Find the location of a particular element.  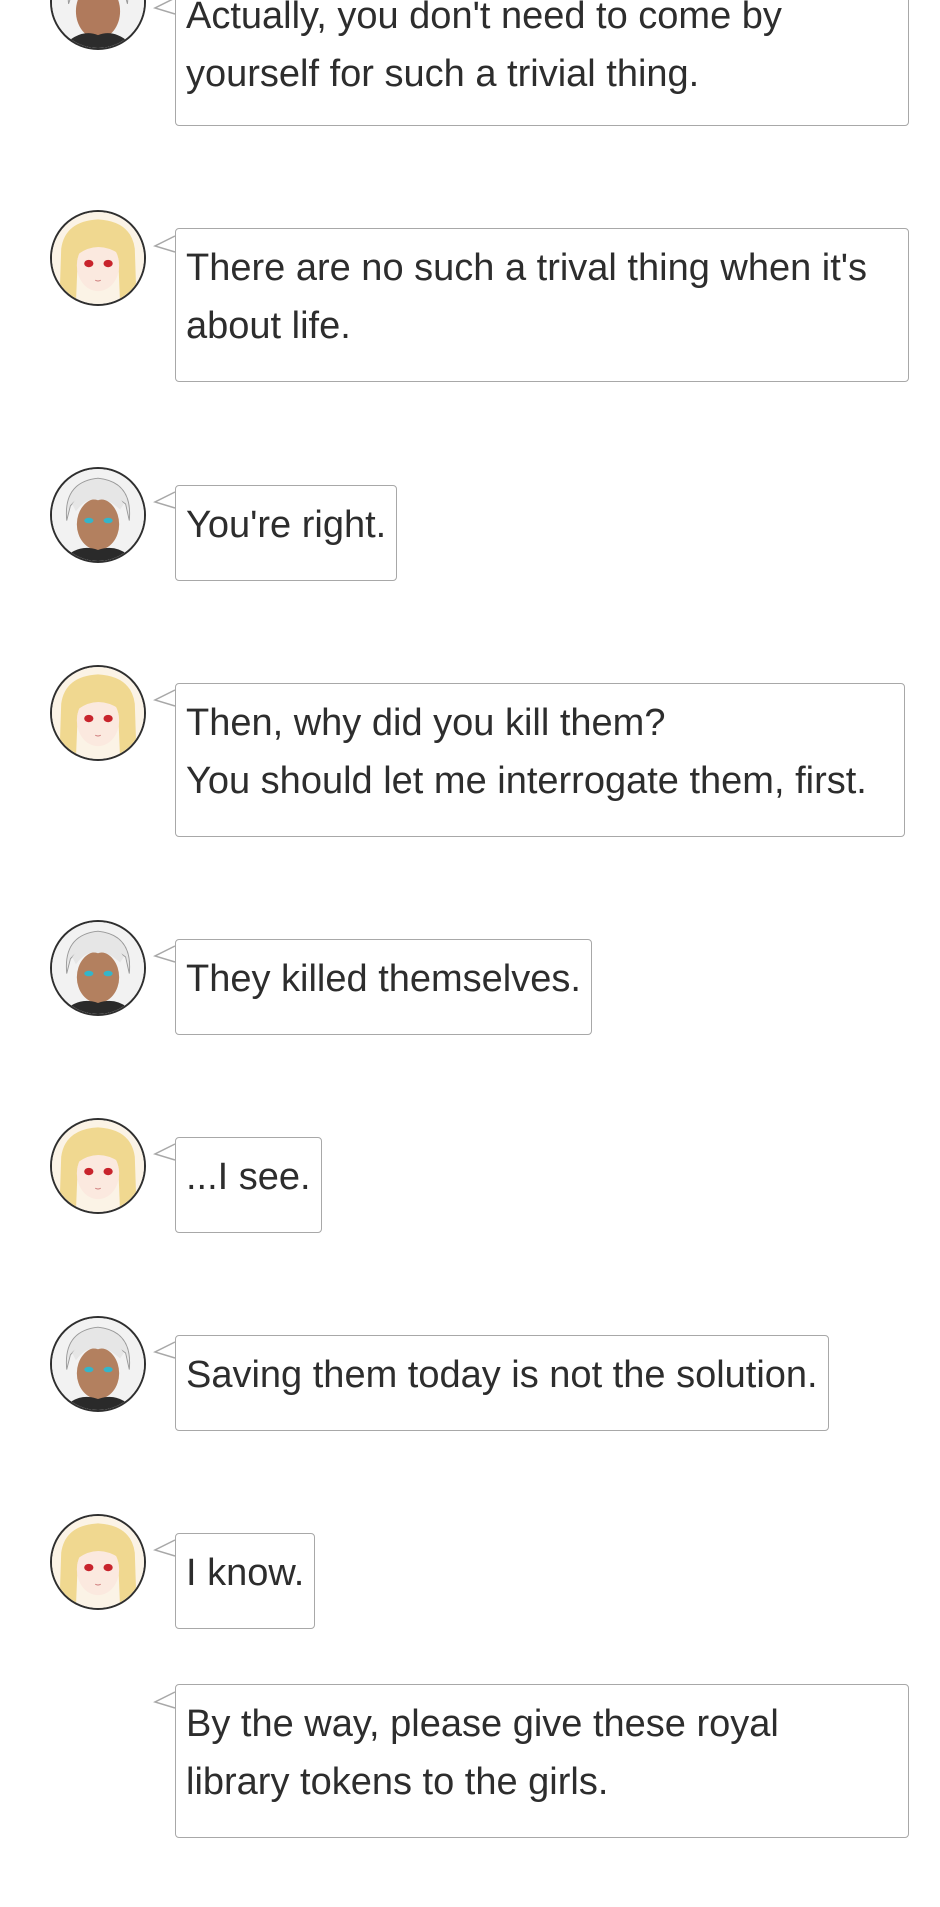

message-bubble: ...I see. is located at coordinates (248, 1185).